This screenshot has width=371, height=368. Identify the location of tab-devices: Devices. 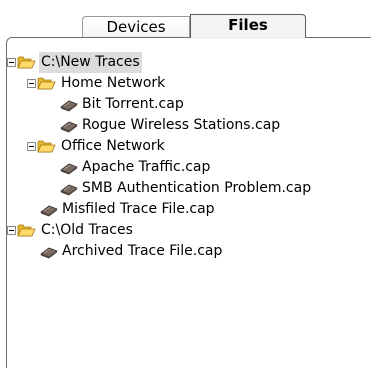
(136, 27).